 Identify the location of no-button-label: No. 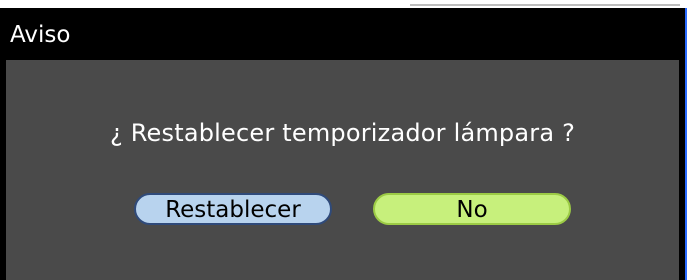
(472, 210).